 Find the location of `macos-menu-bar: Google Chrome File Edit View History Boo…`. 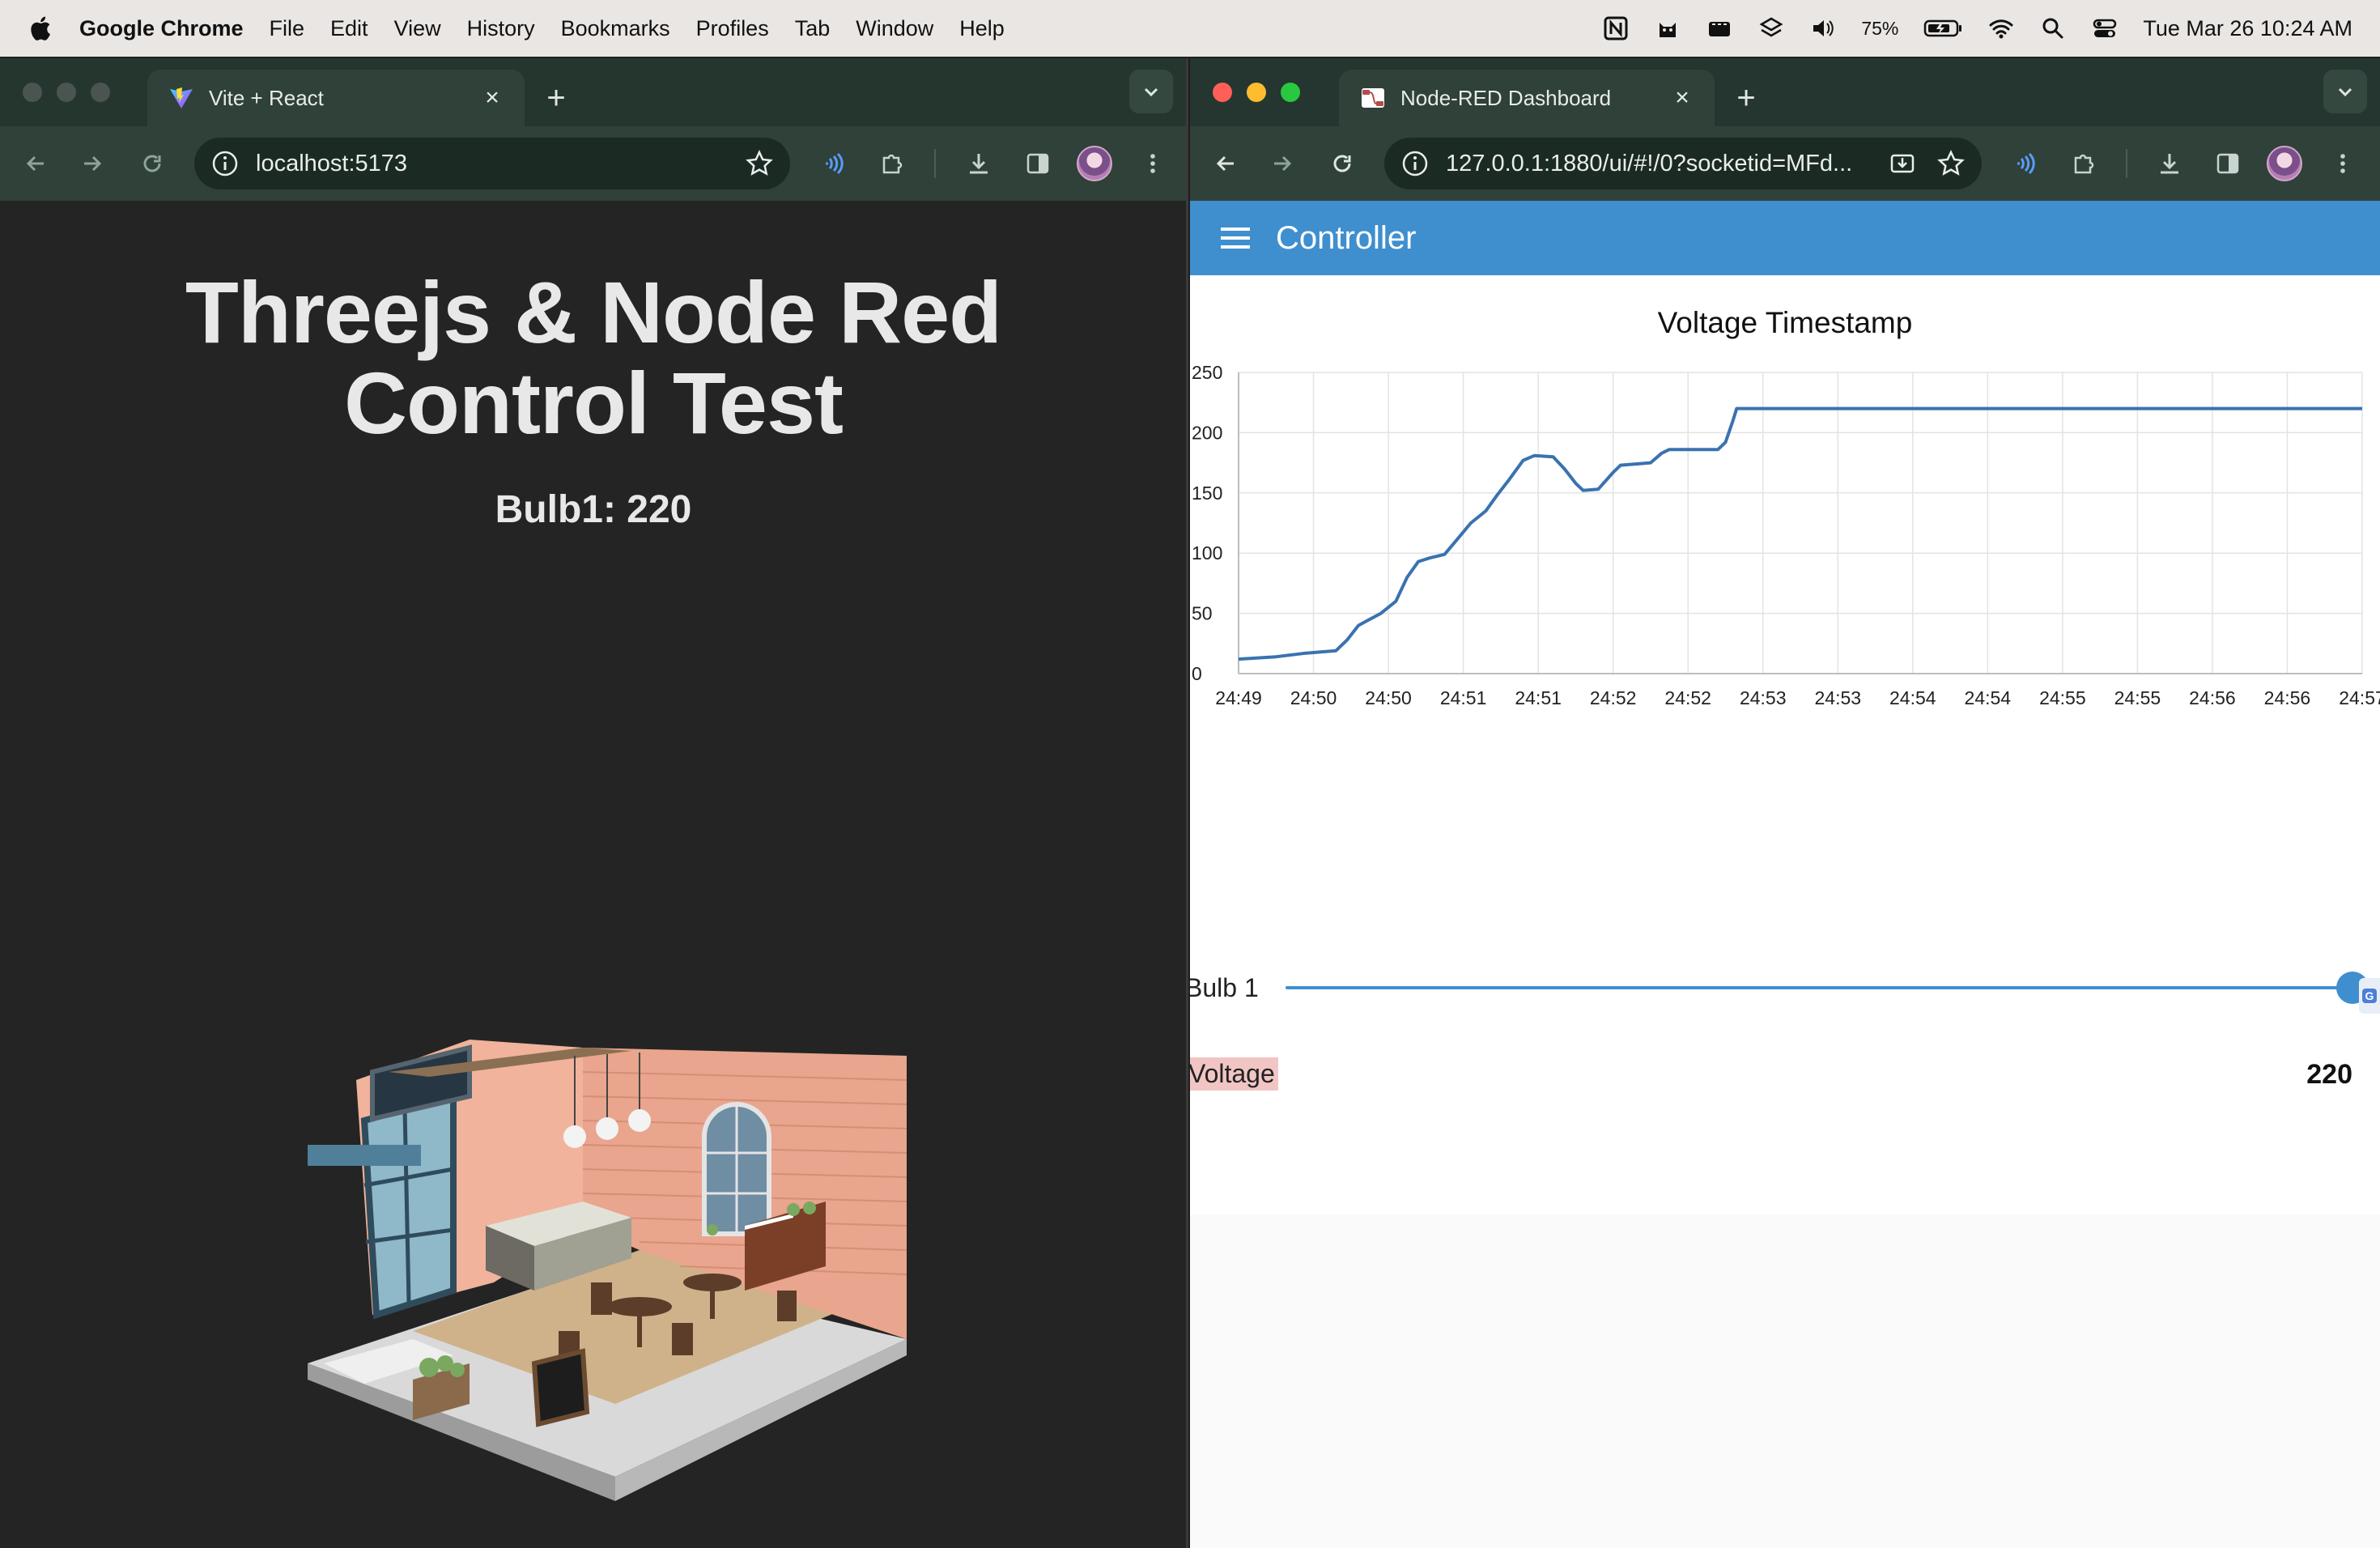

macos-menu-bar: Google Chrome File Edit View History Boo… is located at coordinates (1190, 29).